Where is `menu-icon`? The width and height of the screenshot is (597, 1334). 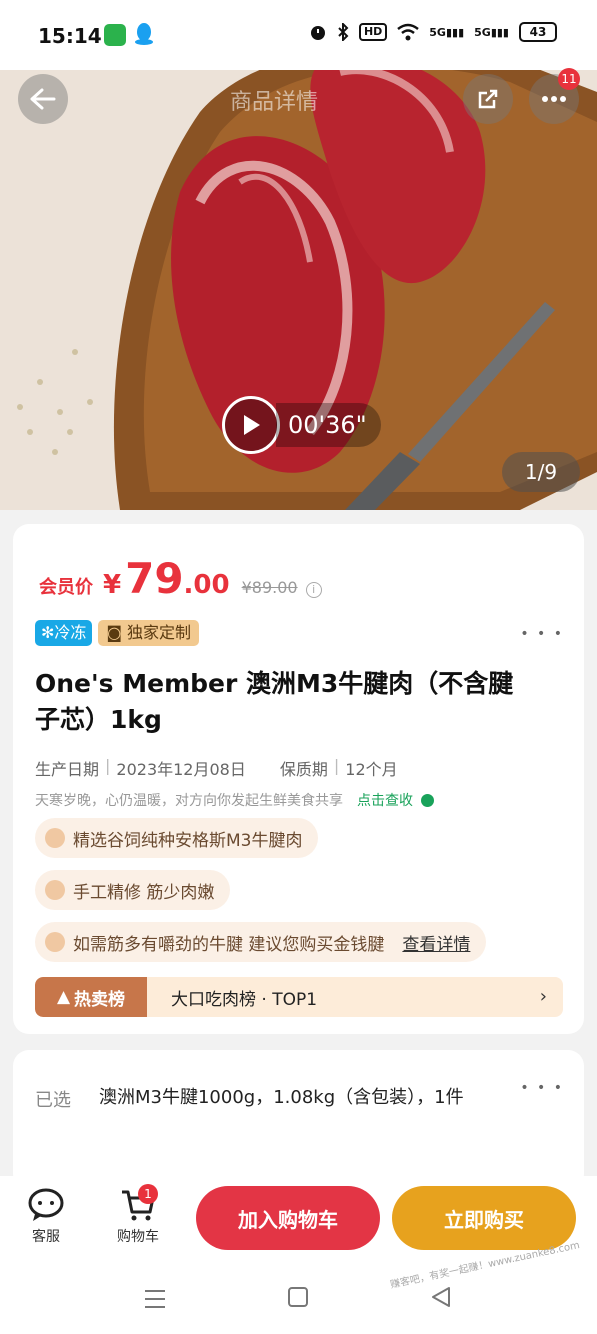
menu-icon is located at coordinates (155, 1299).